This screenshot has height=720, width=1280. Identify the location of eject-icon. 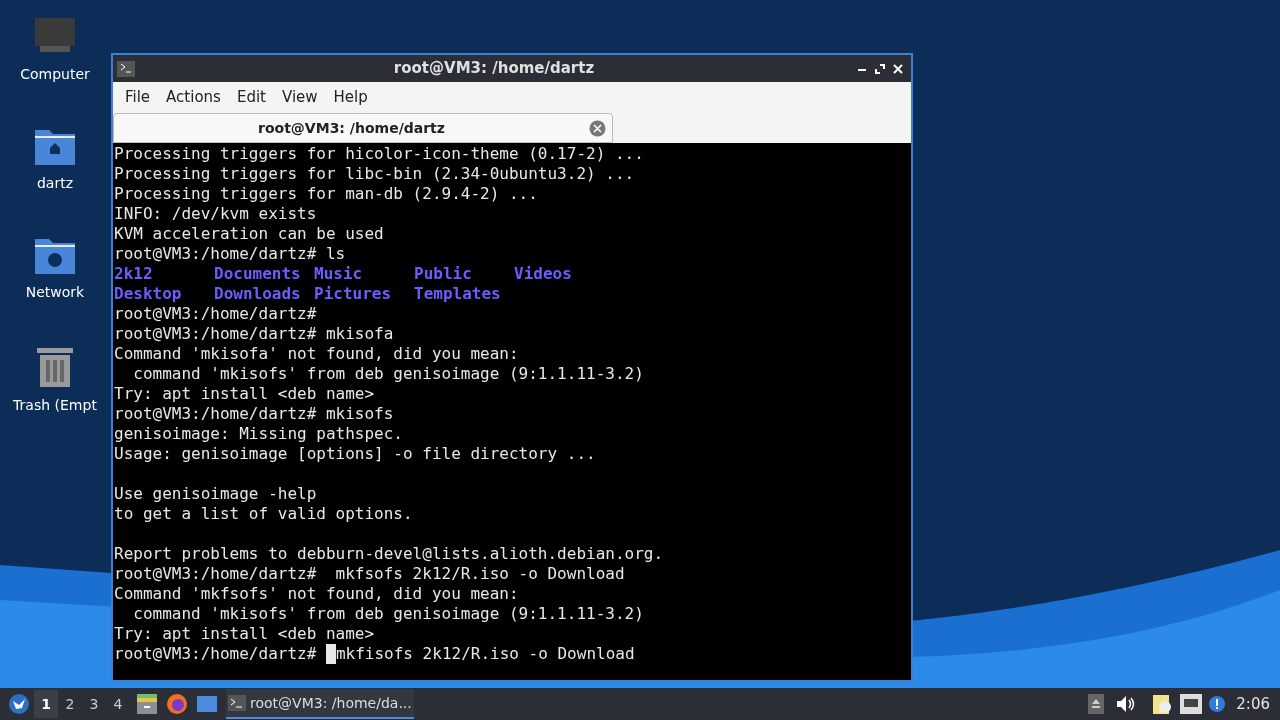
(1096, 704).